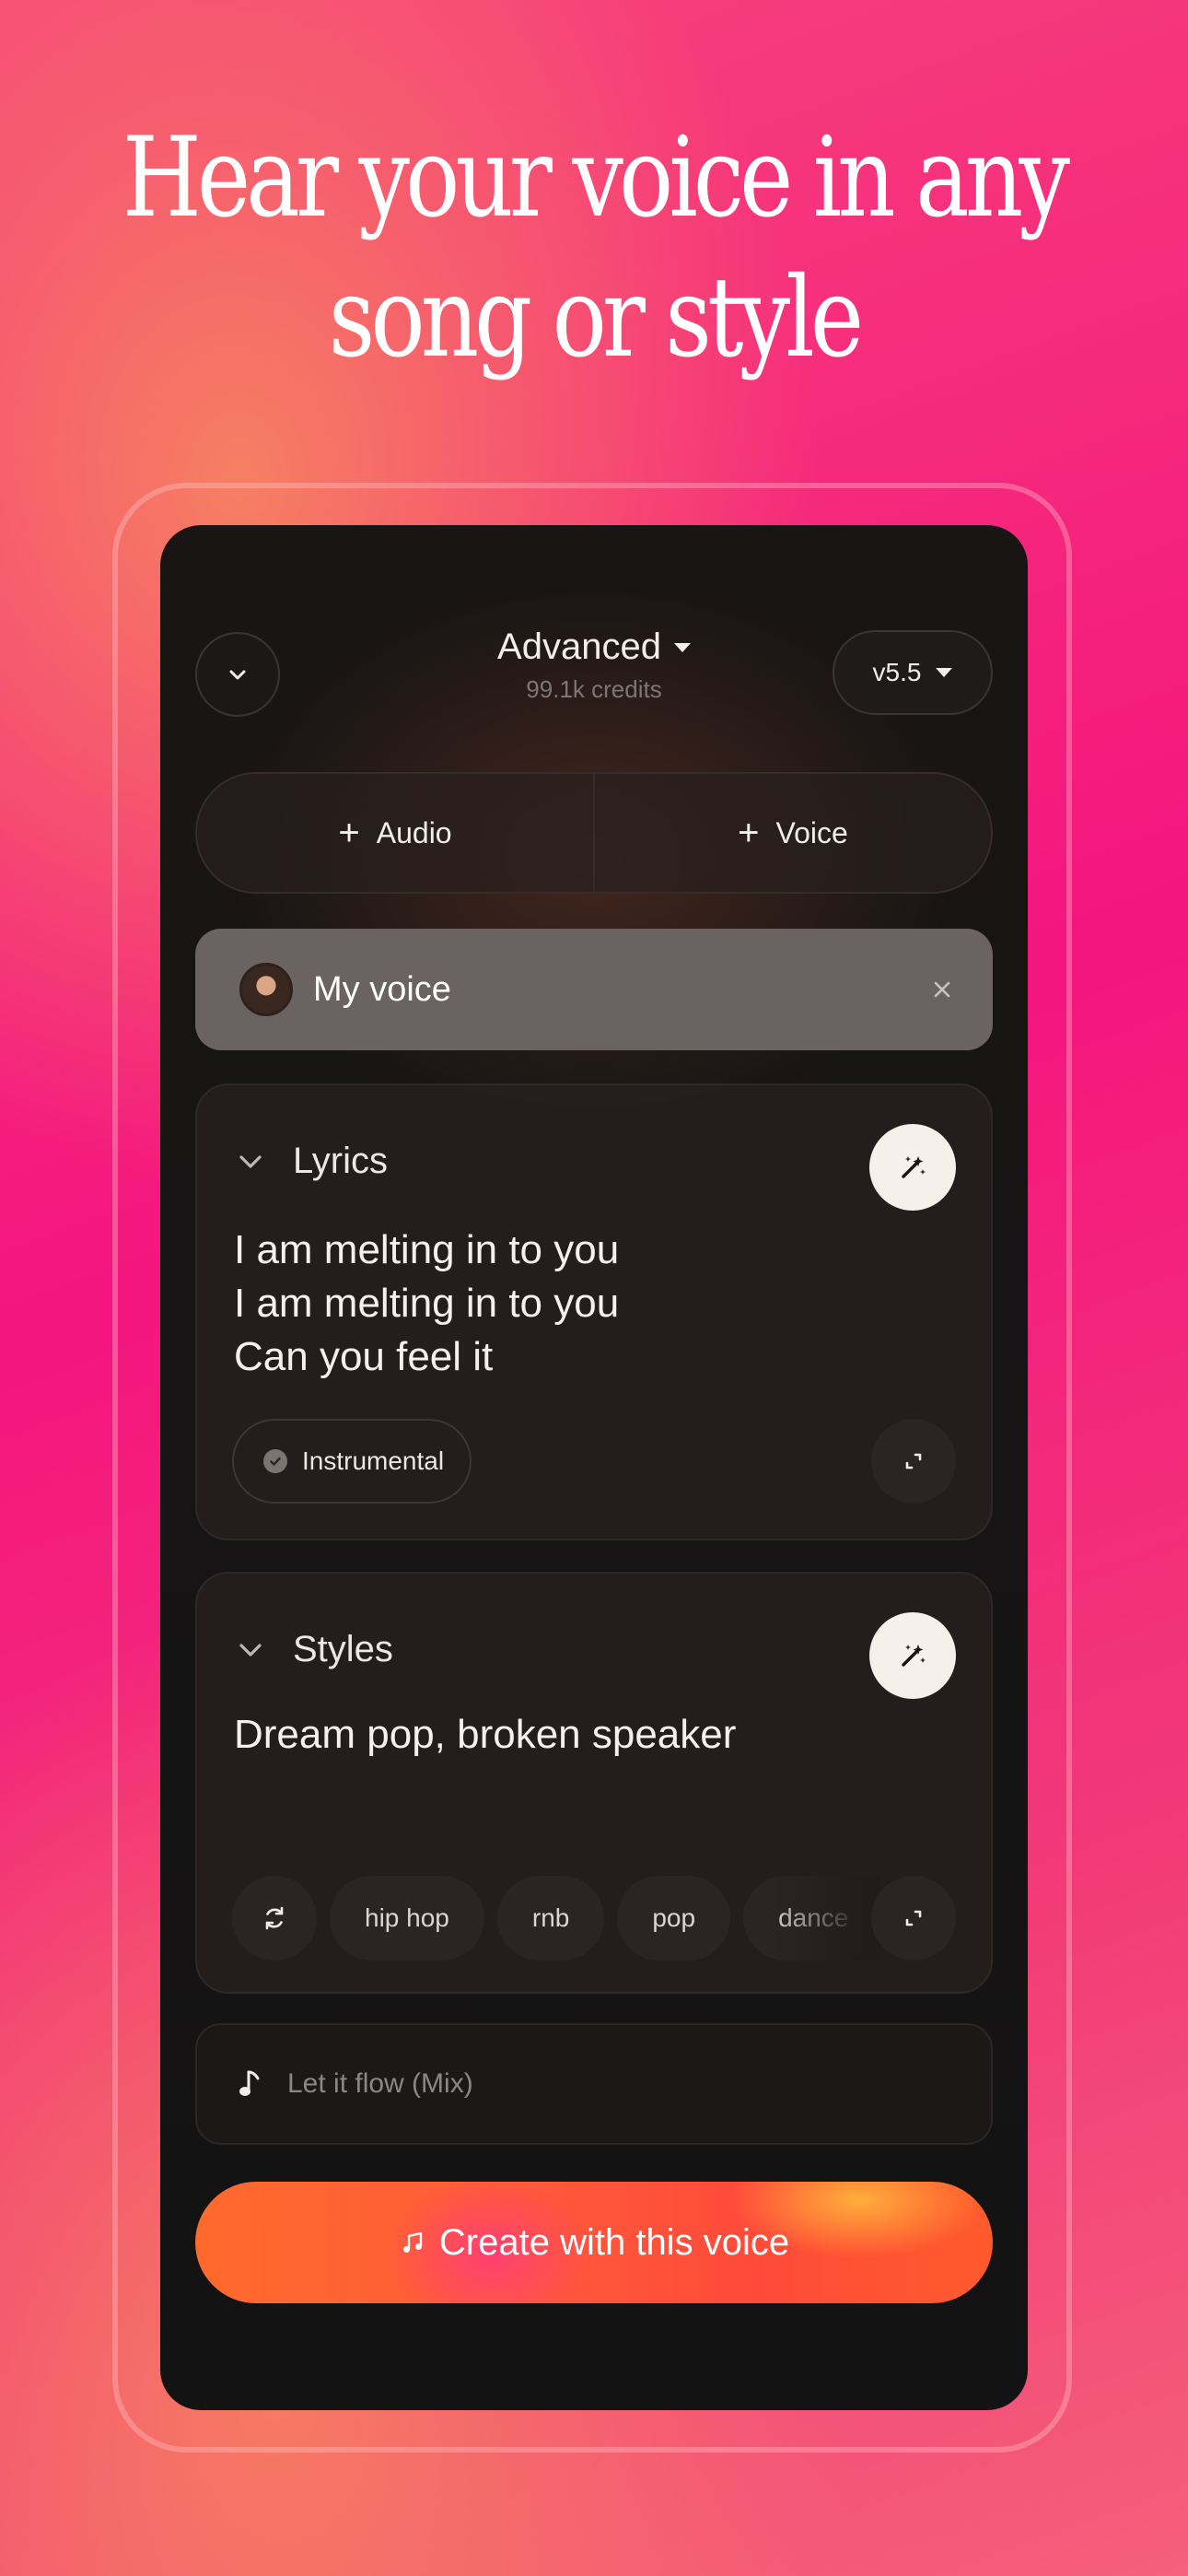  What do you see at coordinates (594, 249) in the screenshot?
I see `headline: Hear your voice in any song or style` at bounding box center [594, 249].